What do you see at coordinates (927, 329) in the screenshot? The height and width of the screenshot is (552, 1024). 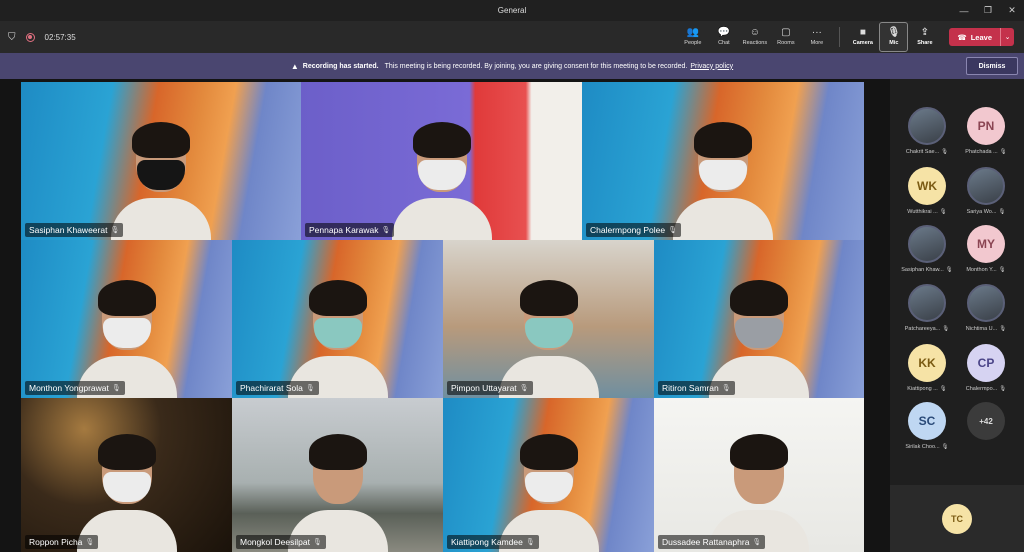 I see `roster-name-label: Patchareeya... 🎙` at bounding box center [927, 329].